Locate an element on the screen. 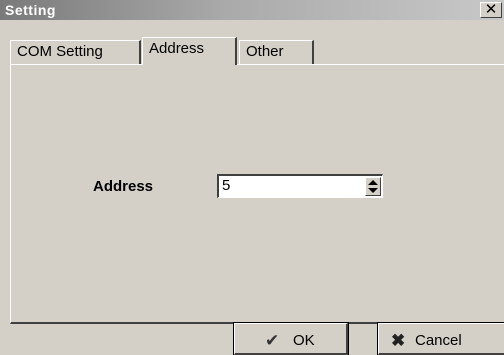 The width and height of the screenshot is (504, 355). x-icon: ✖ is located at coordinates (398, 340).